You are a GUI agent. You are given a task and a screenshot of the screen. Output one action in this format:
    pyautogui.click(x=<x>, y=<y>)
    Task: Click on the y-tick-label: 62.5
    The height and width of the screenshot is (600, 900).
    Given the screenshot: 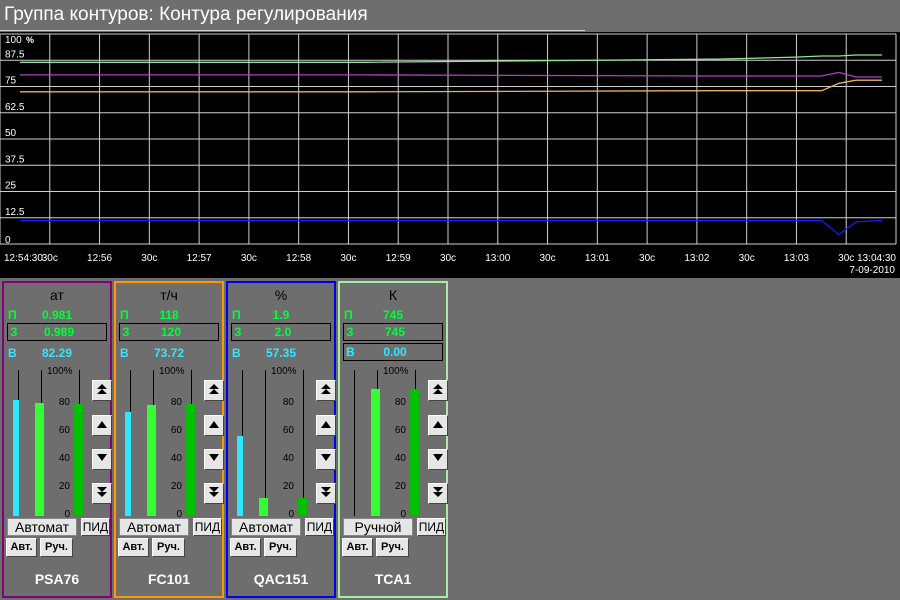 What is the action you would take?
    pyautogui.click(x=15, y=107)
    